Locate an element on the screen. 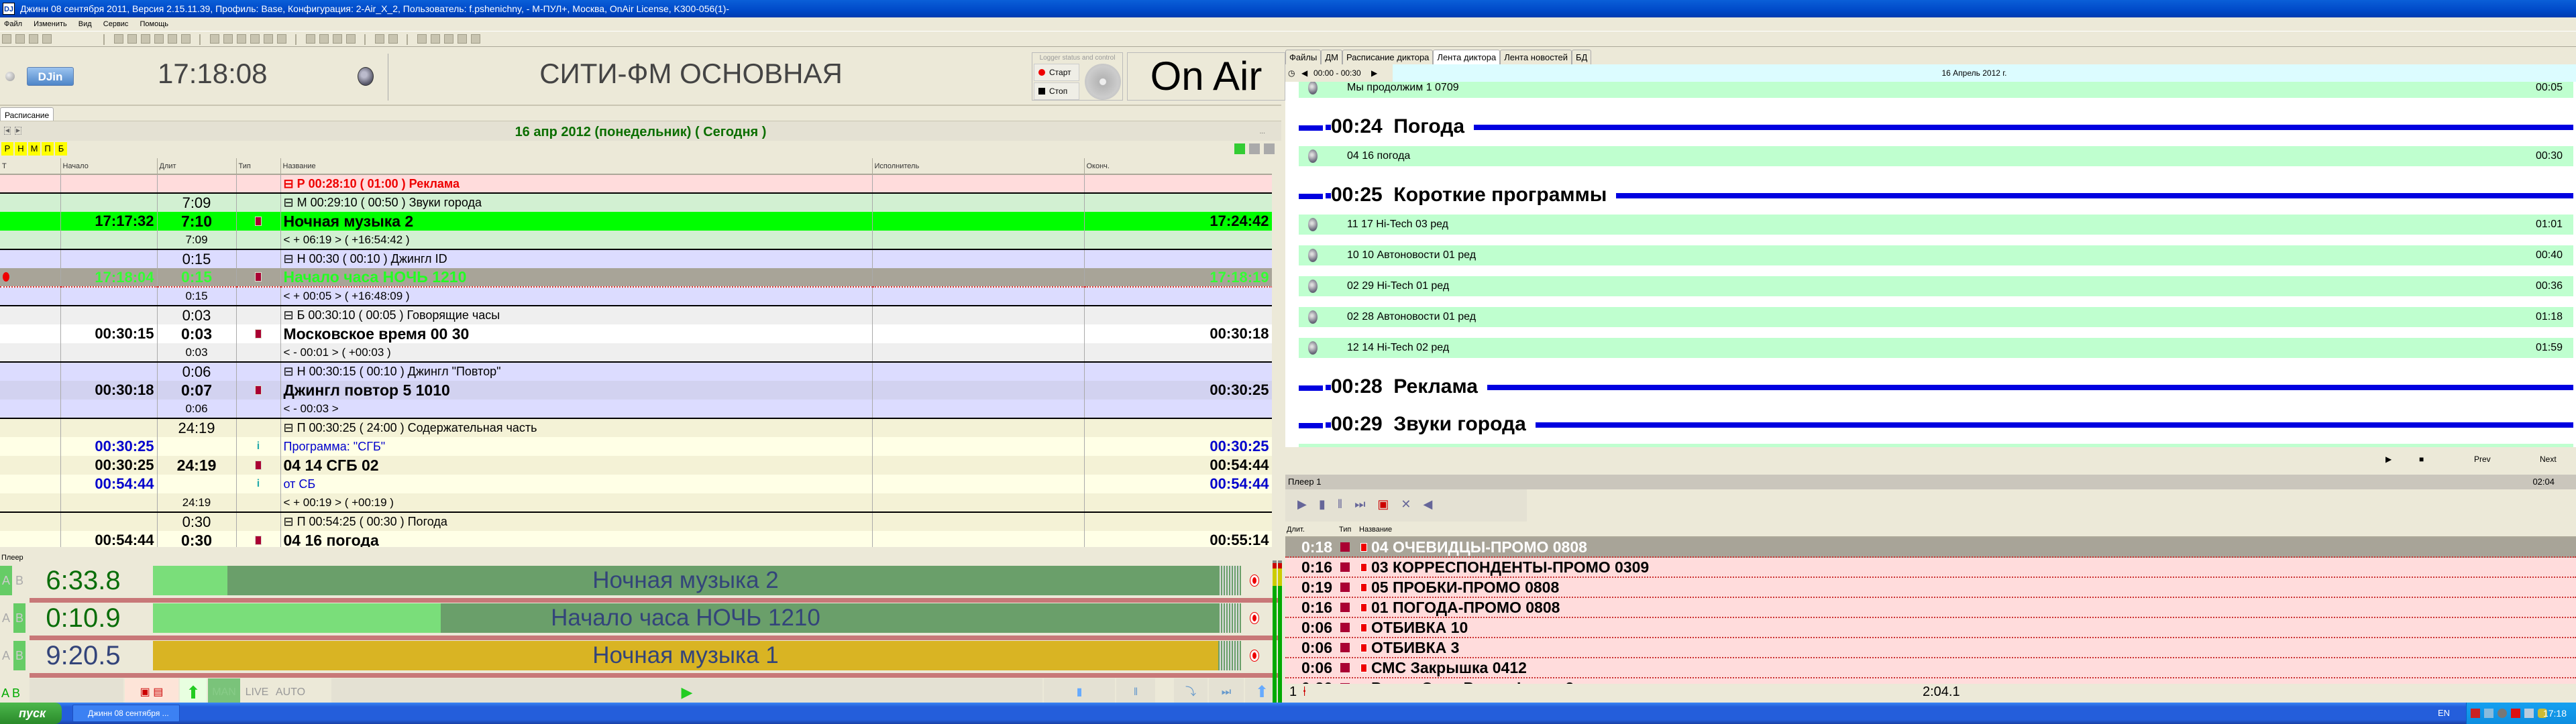 The height and width of the screenshot is (724, 2576). schedule-row: 17:17:32 7:10 Ночная музыка 2 17:24:42 is located at coordinates (636, 221).